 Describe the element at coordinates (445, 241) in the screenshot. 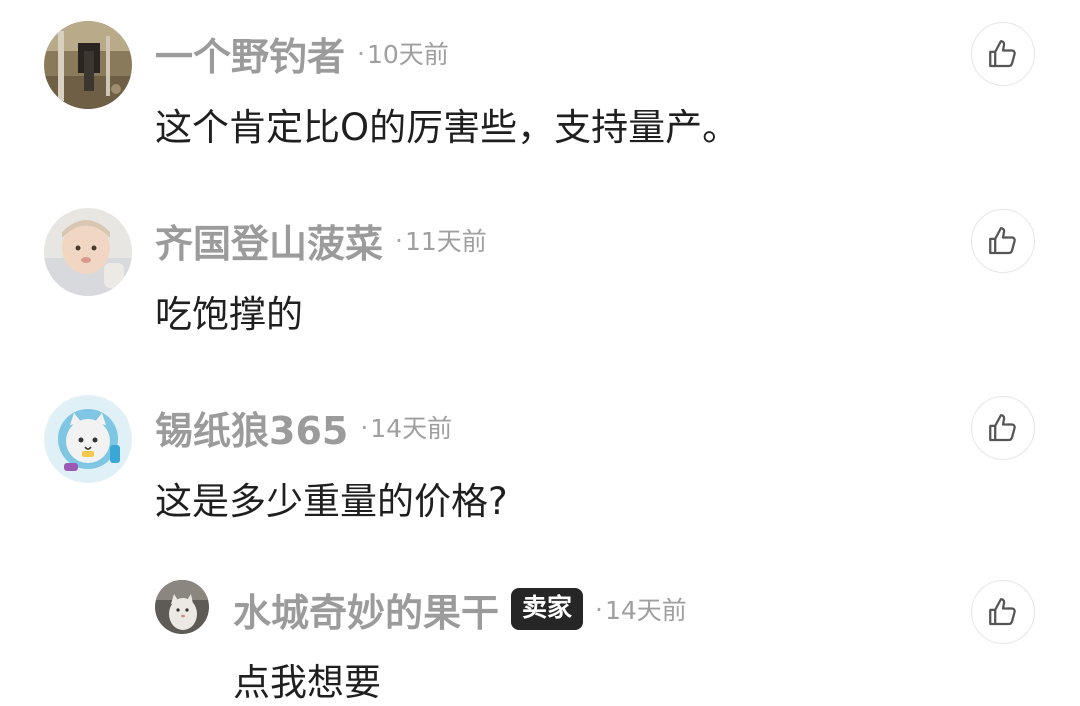

I see `timestamp: 11天前` at that location.